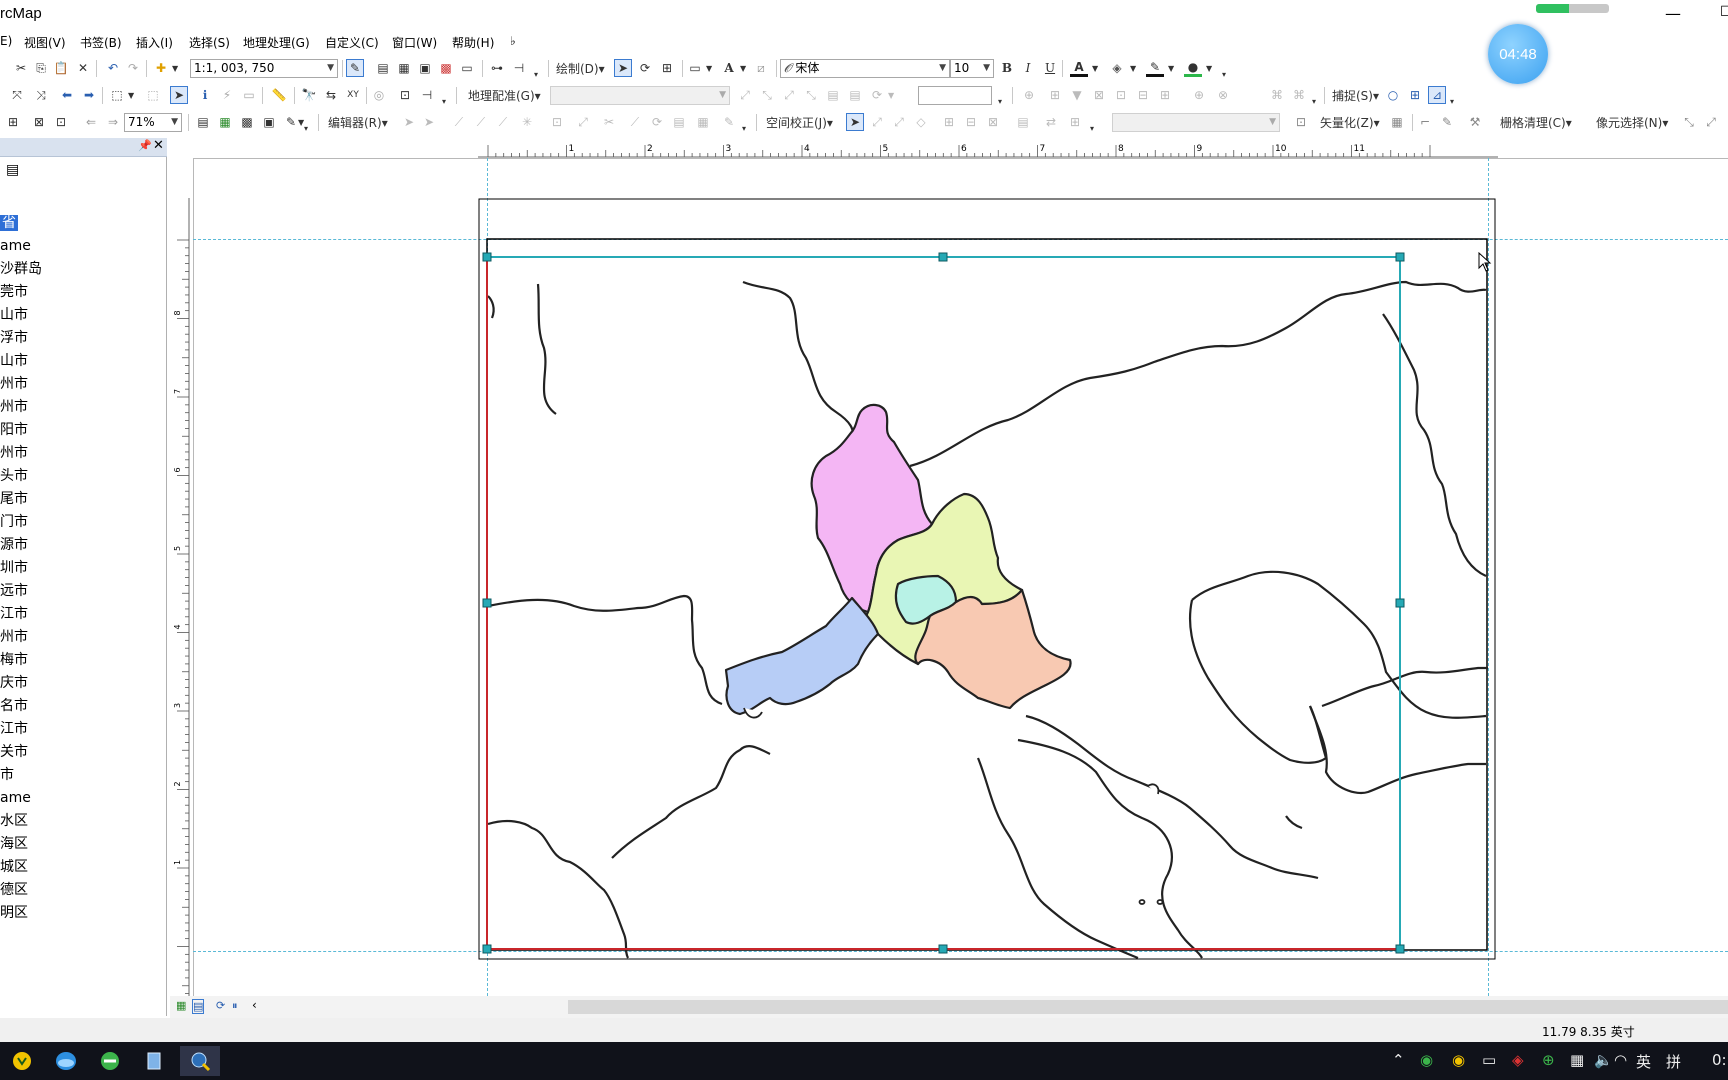 Image resolution: width=1728 pixels, height=1080 pixels. Describe the element at coordinates (1689, 122) in the screenshot. I see `cell-select-tool-icon: ⤡` at that location.